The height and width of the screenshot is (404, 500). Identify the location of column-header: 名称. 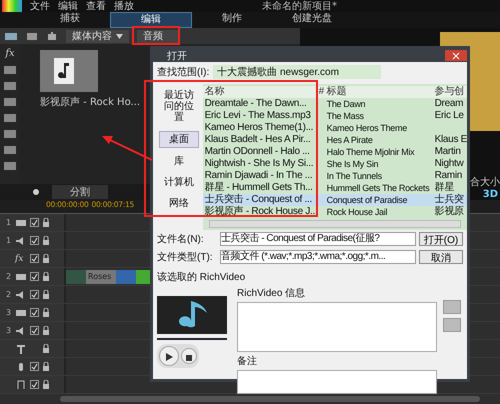
(258, 92).